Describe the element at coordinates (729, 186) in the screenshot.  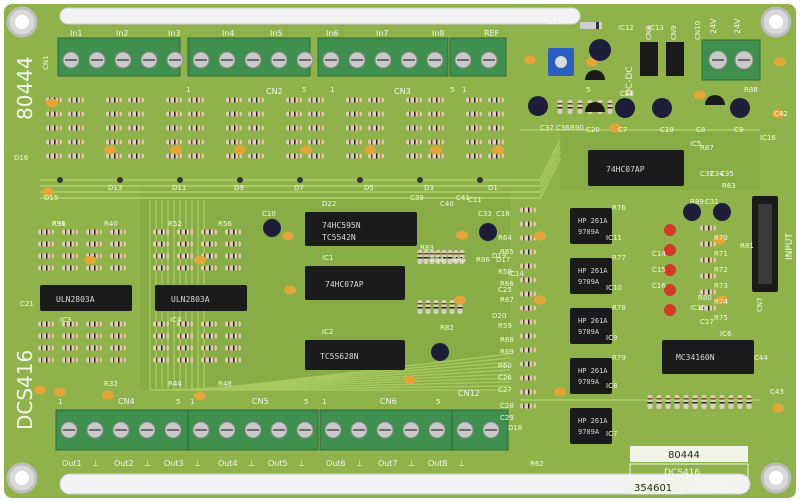
I see `component-reference: R63` at that location.